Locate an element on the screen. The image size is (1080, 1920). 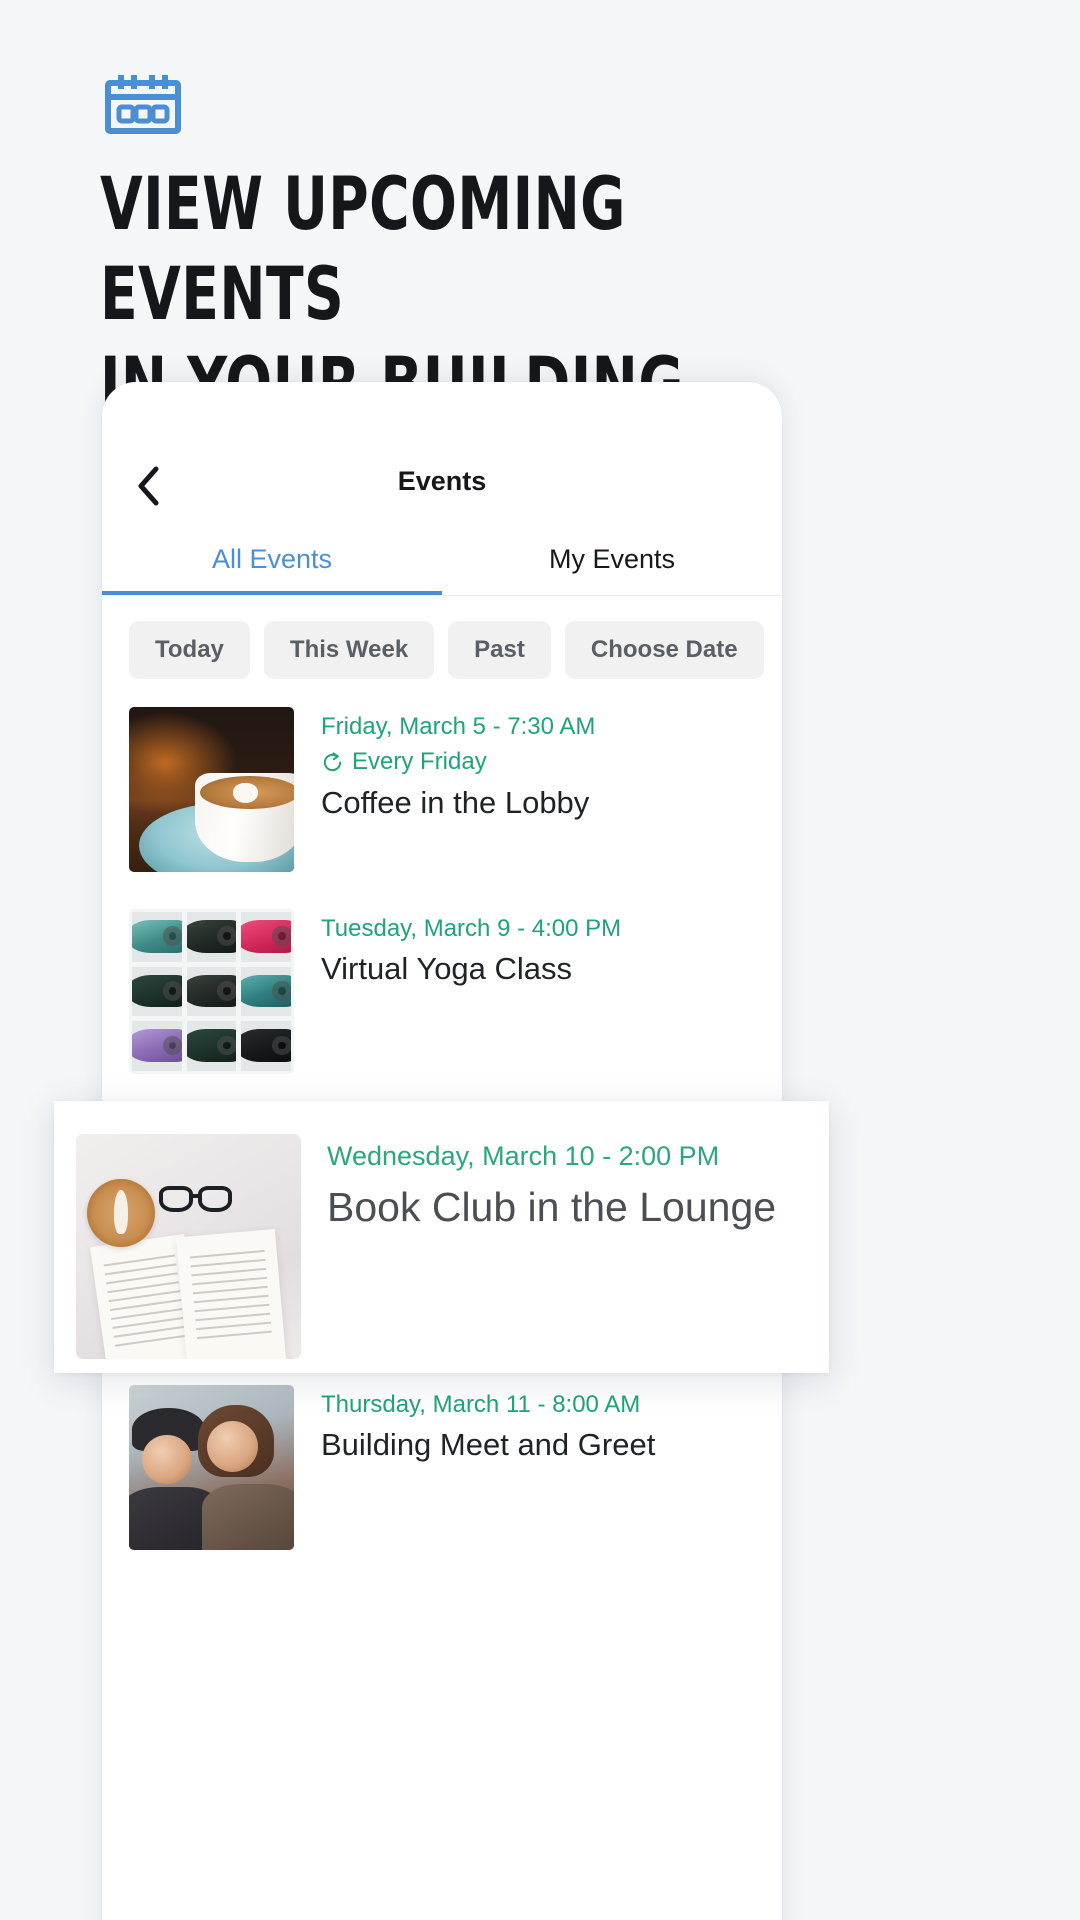
yoga-mats-photo is located at coordinates (211, 991).